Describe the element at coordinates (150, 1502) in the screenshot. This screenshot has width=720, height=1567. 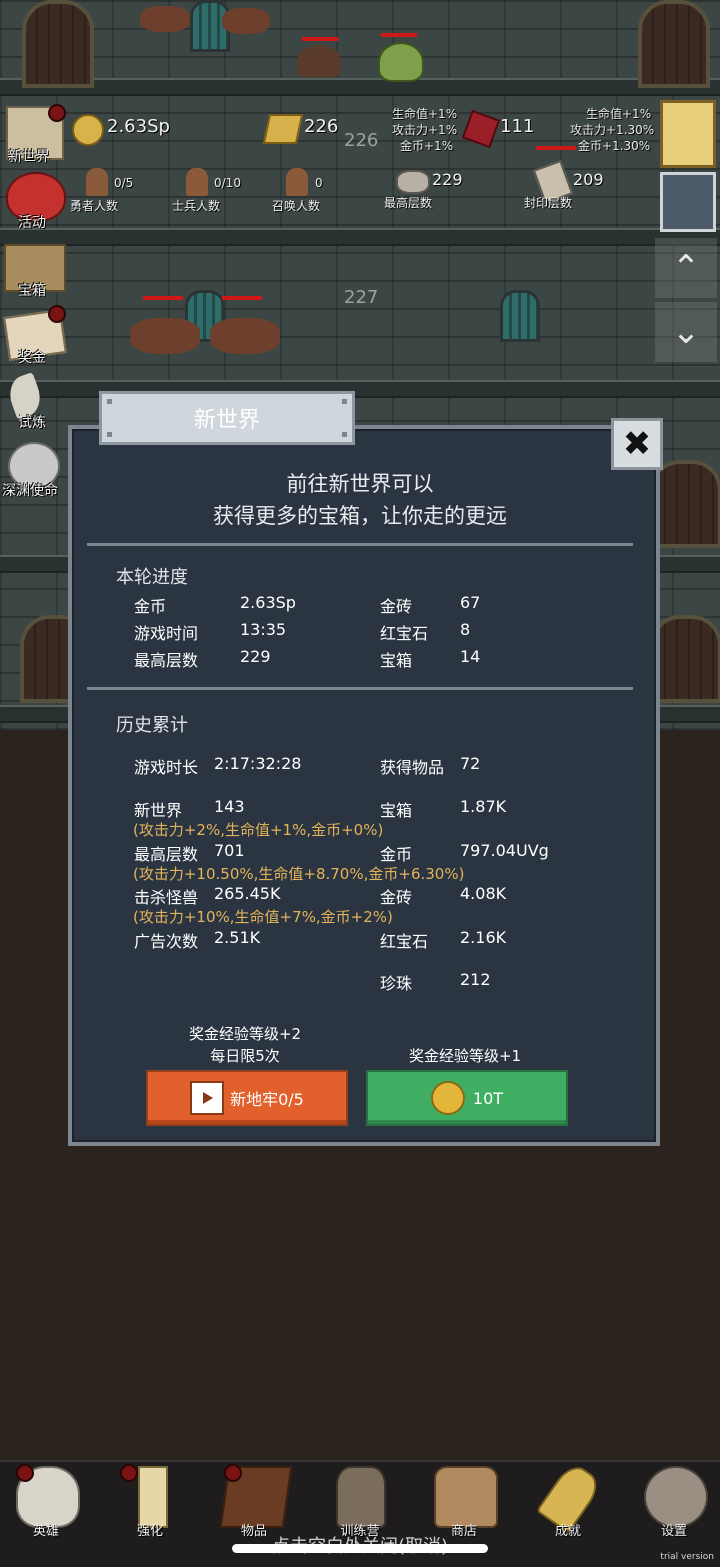
I see `nav-upgrade: 强化` at that location.